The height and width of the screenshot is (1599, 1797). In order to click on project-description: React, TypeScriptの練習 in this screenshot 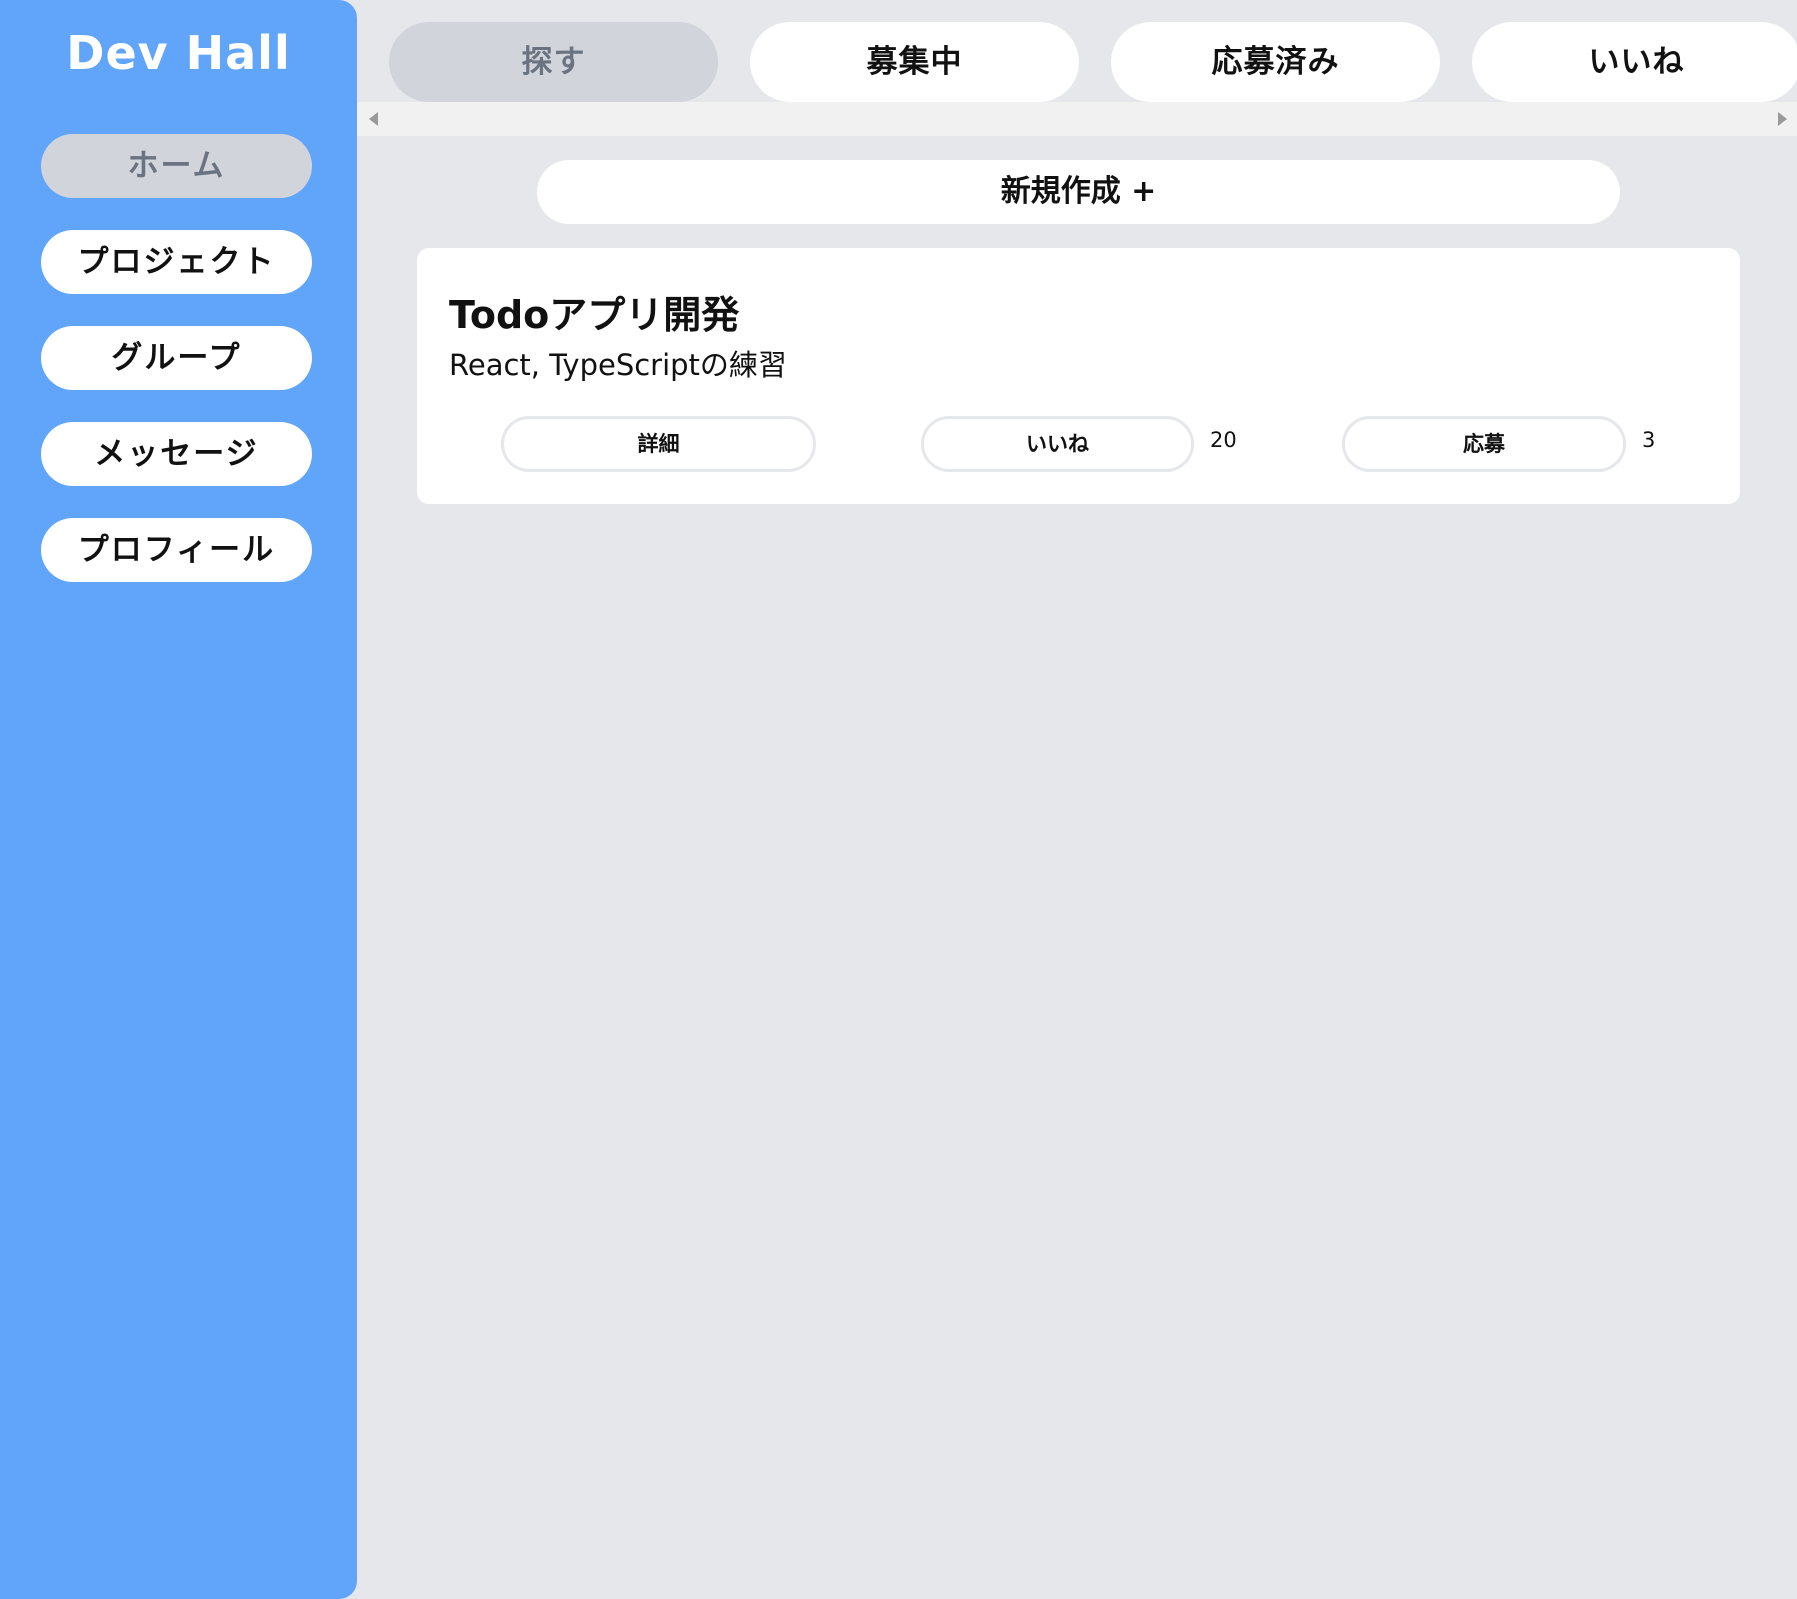, I will do `click(618, 365)`.